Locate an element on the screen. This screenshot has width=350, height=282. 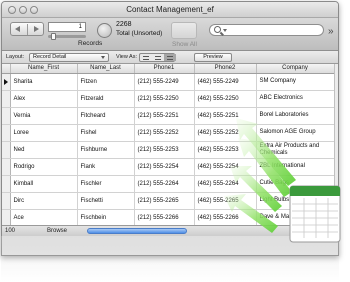
spreadsheet-icon is located at coordinates (315, 214).